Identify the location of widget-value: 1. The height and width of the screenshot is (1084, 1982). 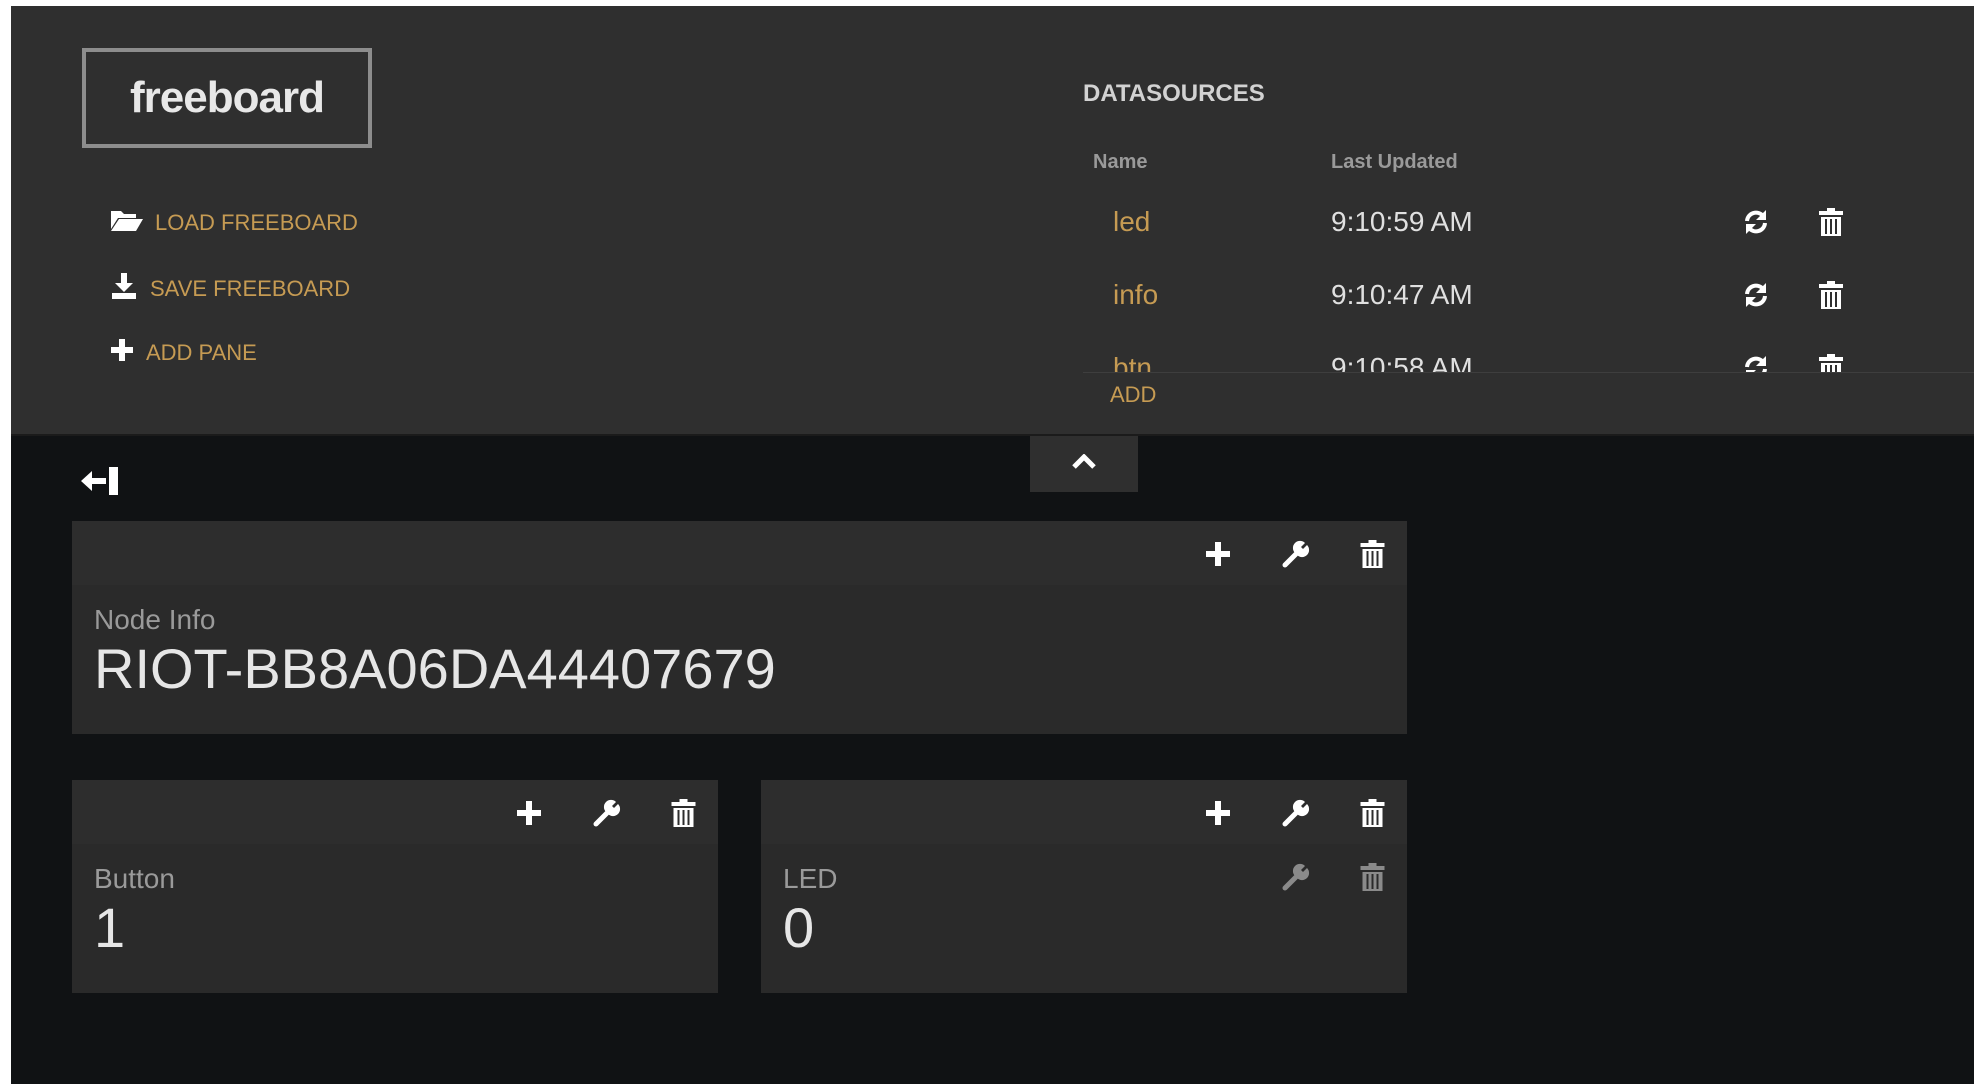
(110, 927).